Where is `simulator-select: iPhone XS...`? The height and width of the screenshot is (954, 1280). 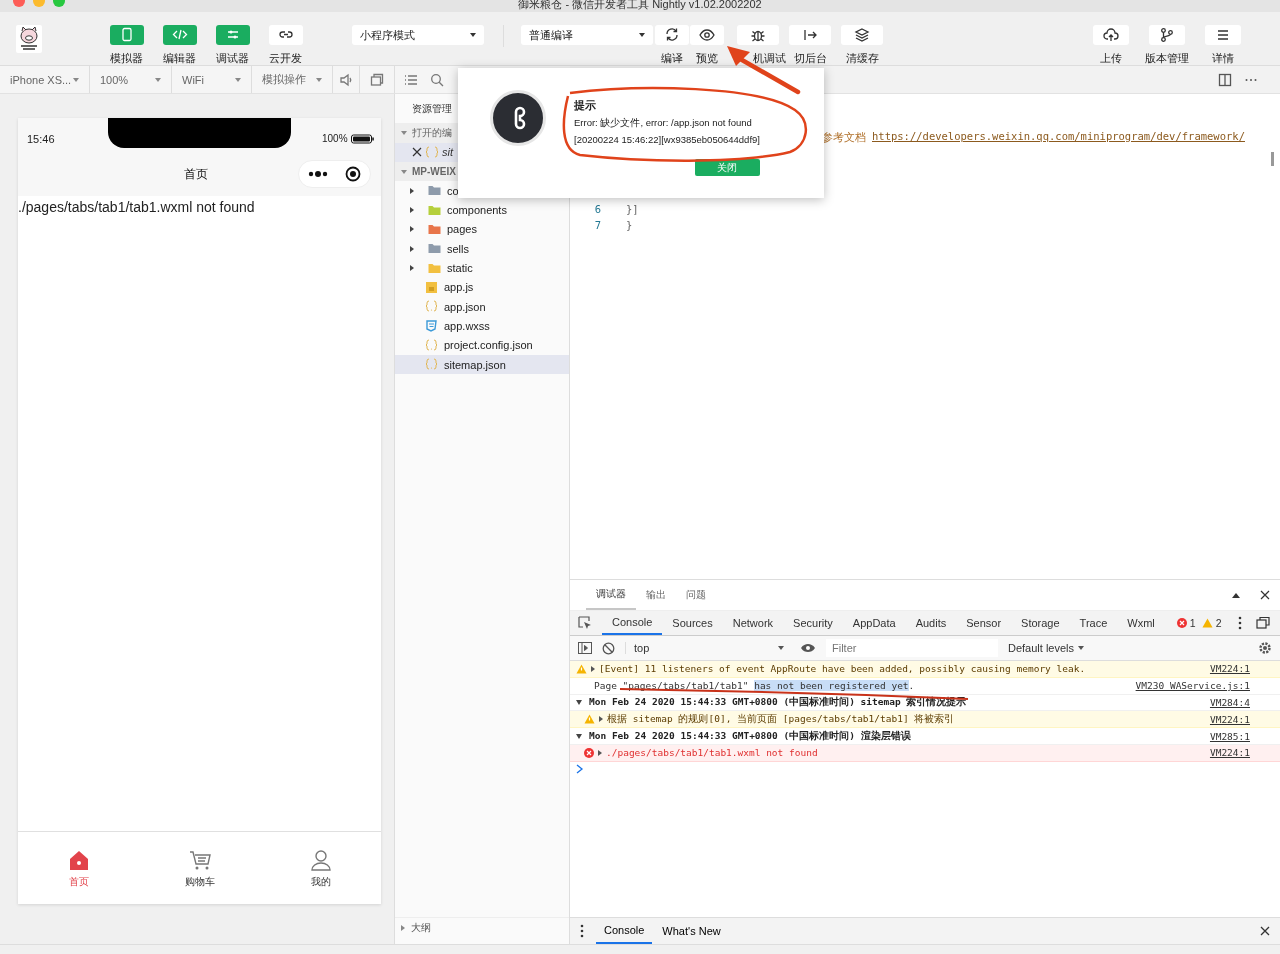
simulator-select: iPhone XS... is located at coordinates (45, 79).